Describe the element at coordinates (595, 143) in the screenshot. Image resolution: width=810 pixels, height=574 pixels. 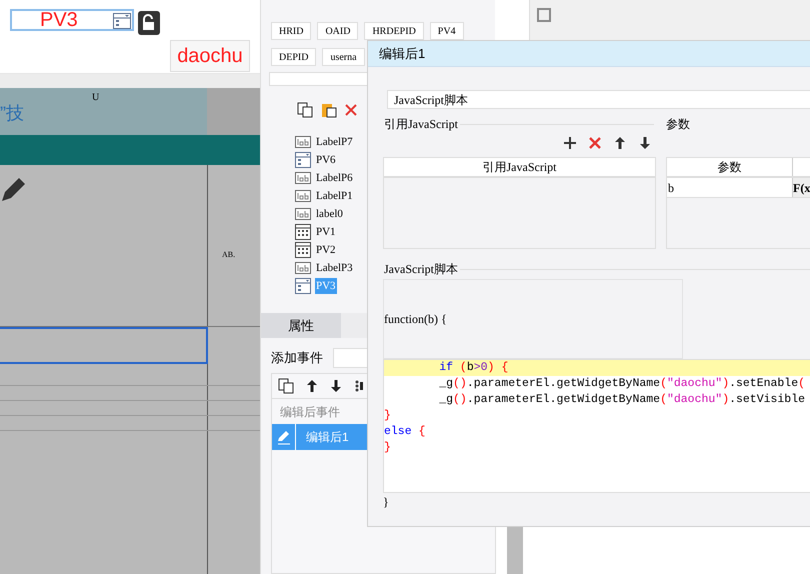
I see `remove-icon` at that location.